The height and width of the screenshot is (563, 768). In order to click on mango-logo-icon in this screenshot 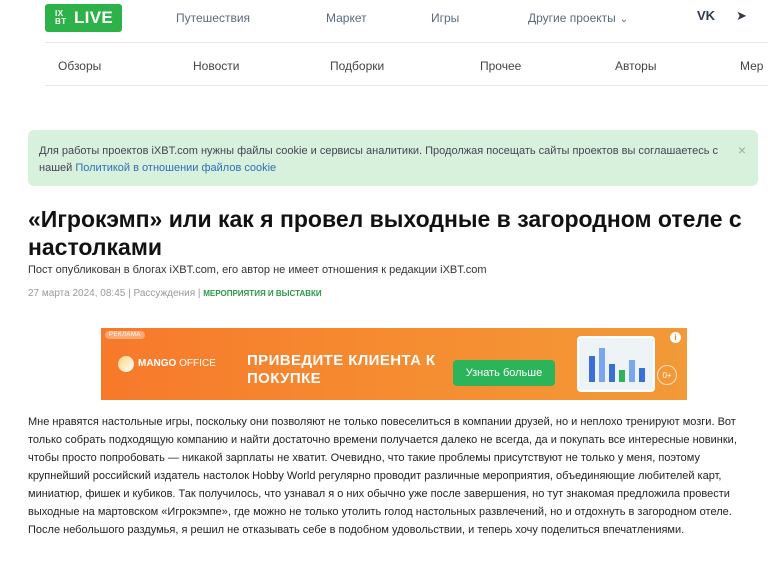, I will do `click(126, 364)`.